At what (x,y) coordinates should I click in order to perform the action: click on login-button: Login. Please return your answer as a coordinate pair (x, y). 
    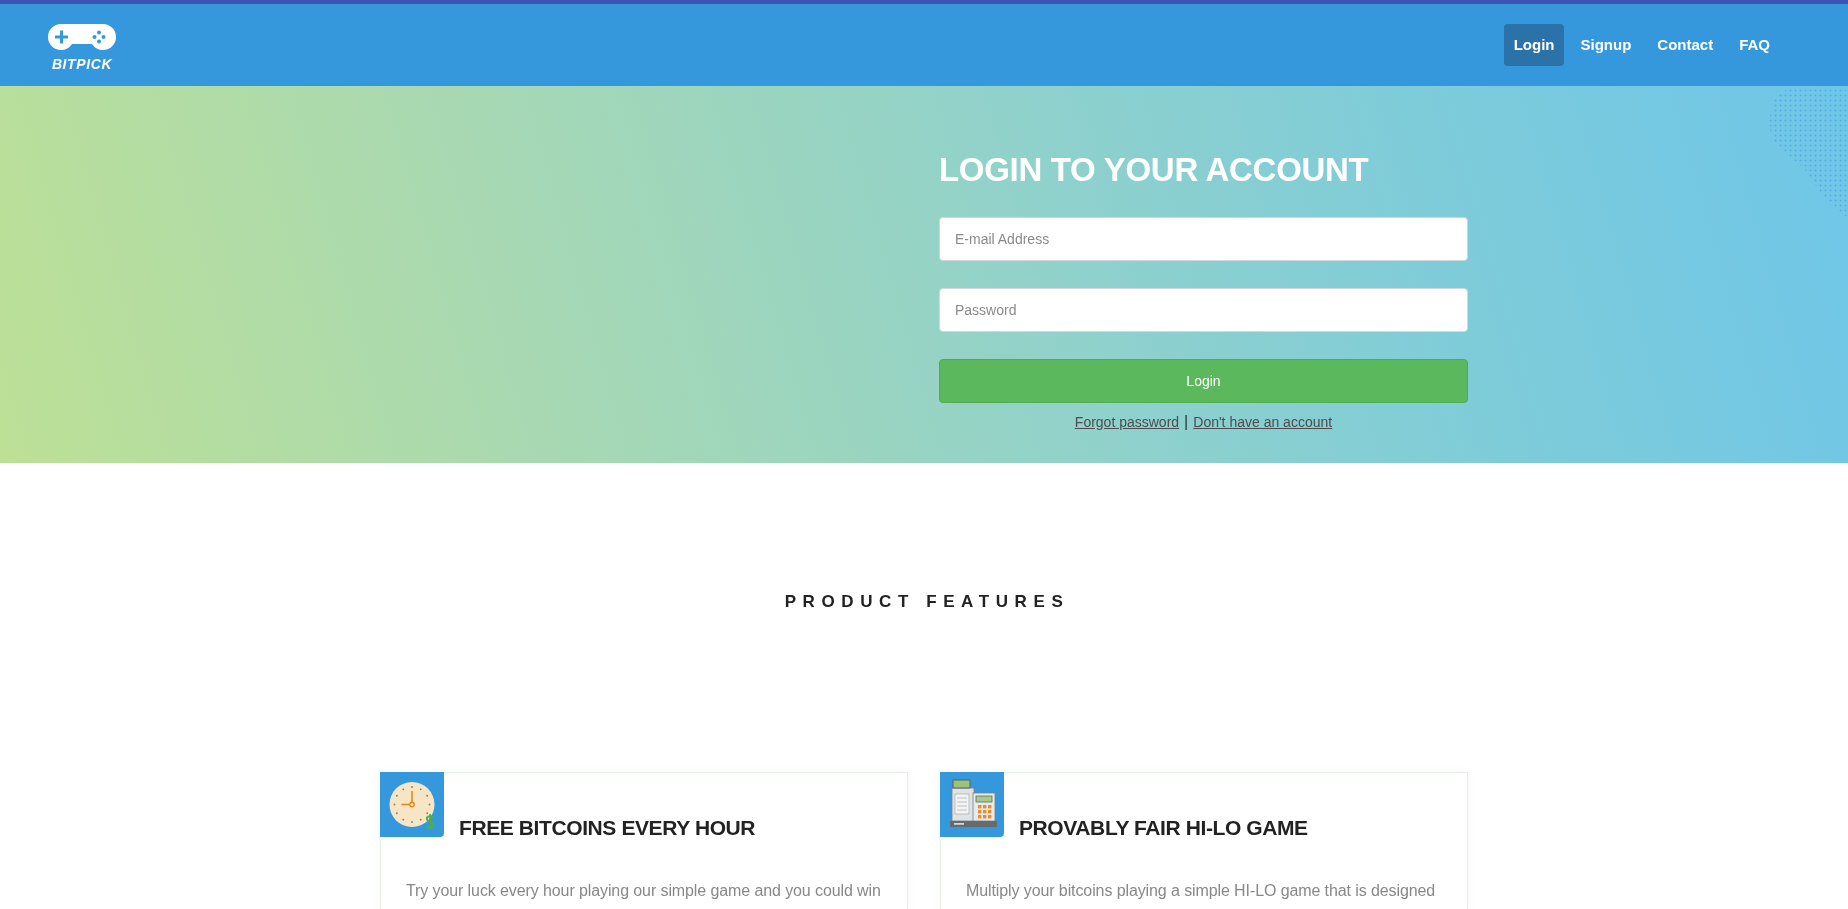
    Looking at the image, I should click on (1203, 381).